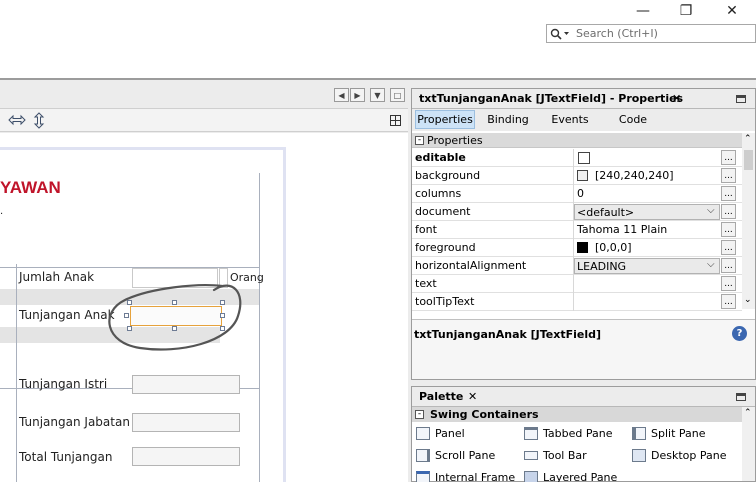  Describe the element at coordinates (602, 266) in the screenshot. I see `combo-value: LEADING` at that location.